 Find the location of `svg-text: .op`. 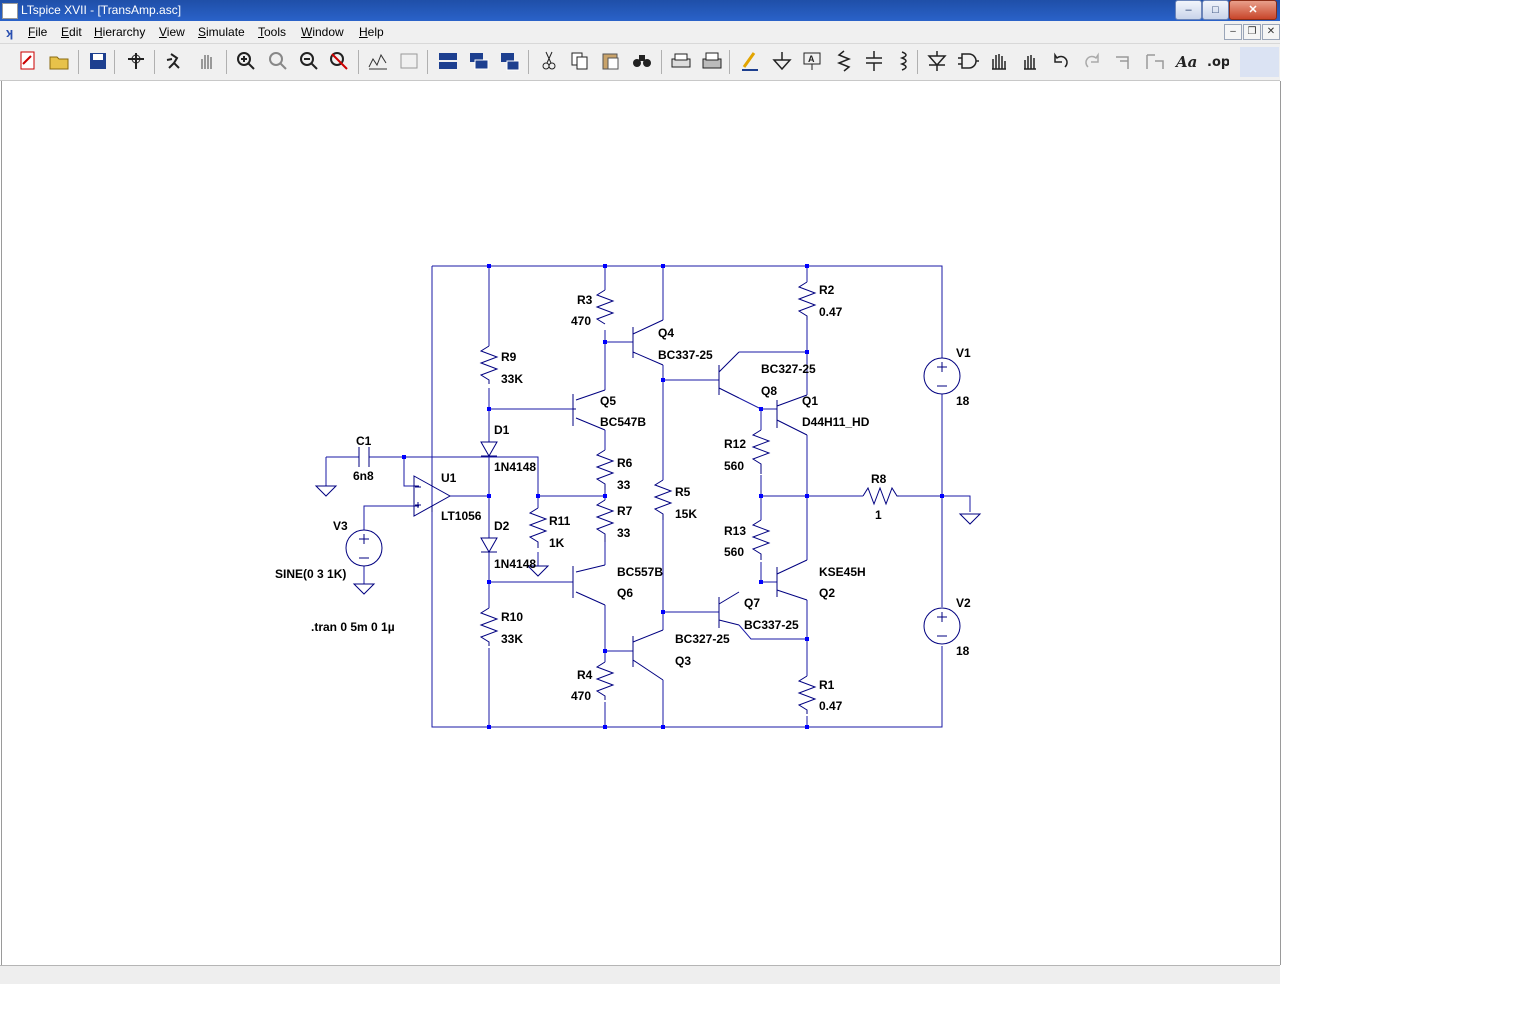

svg-text: .op is located at coordinates (1218, 62).